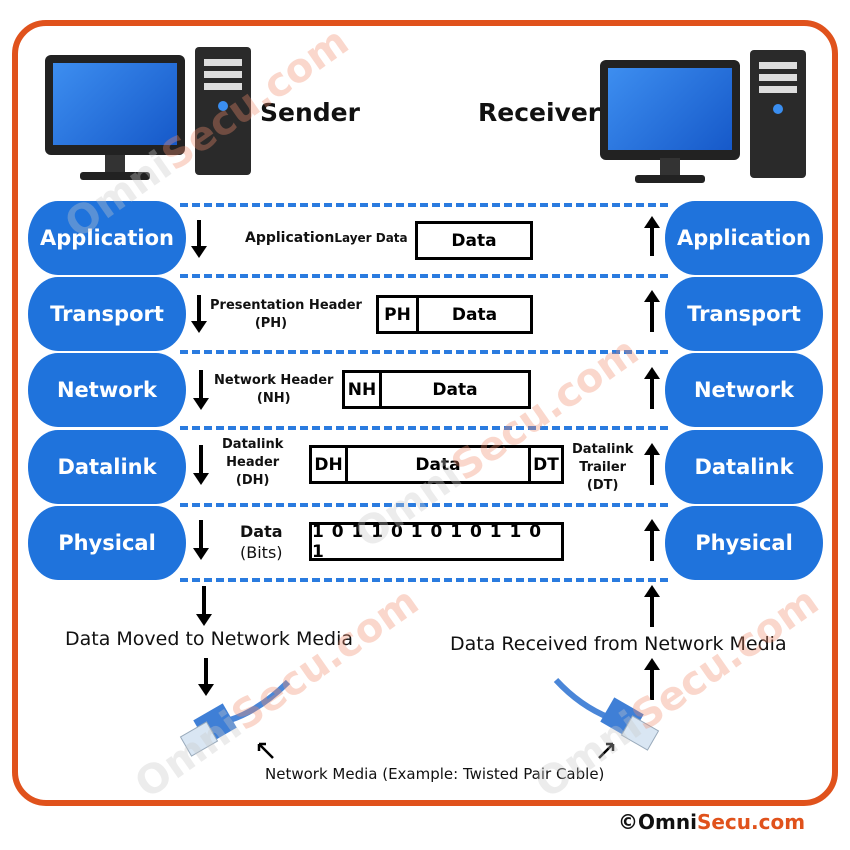 This screenshot has height=850, width=850. Describe the element at coordinates (286, 315) in the screenshot. I see `transport-label: Presentation Header (PH)` at that location.